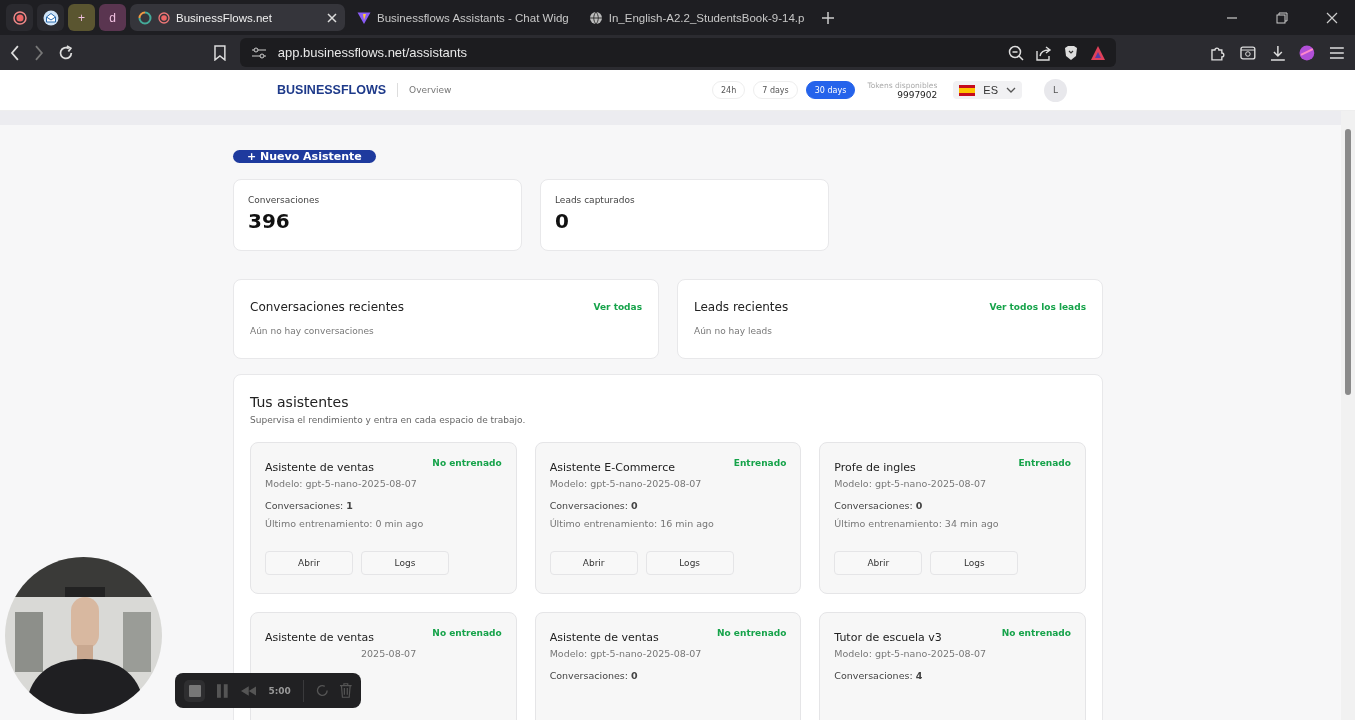  Describe the element at coordinates (300, 402) in the screenshot. I see `section-title: Tus asistentes` at that location.